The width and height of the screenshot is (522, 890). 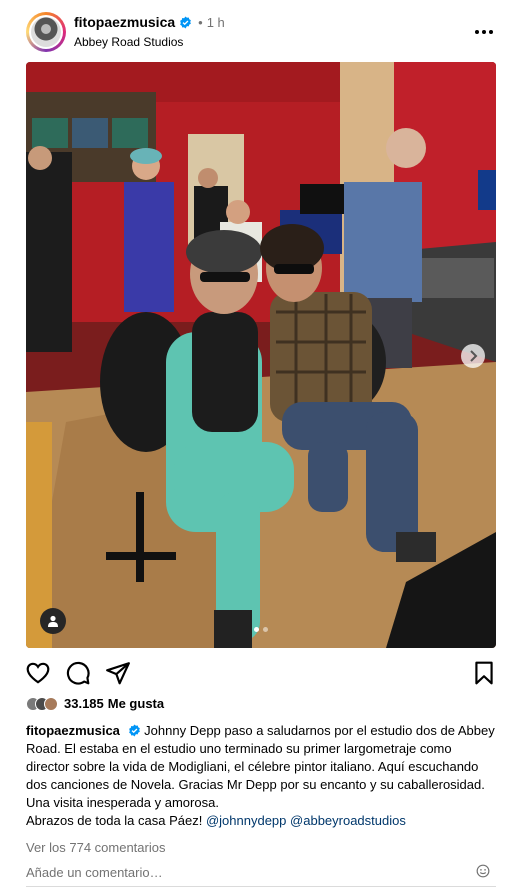 What do you see at coordinates (261, 31) in the screenshot?
I see `post-header: fitopaezmusica • 1 h Abbey Road Studios` at bounding box center [261, 31].